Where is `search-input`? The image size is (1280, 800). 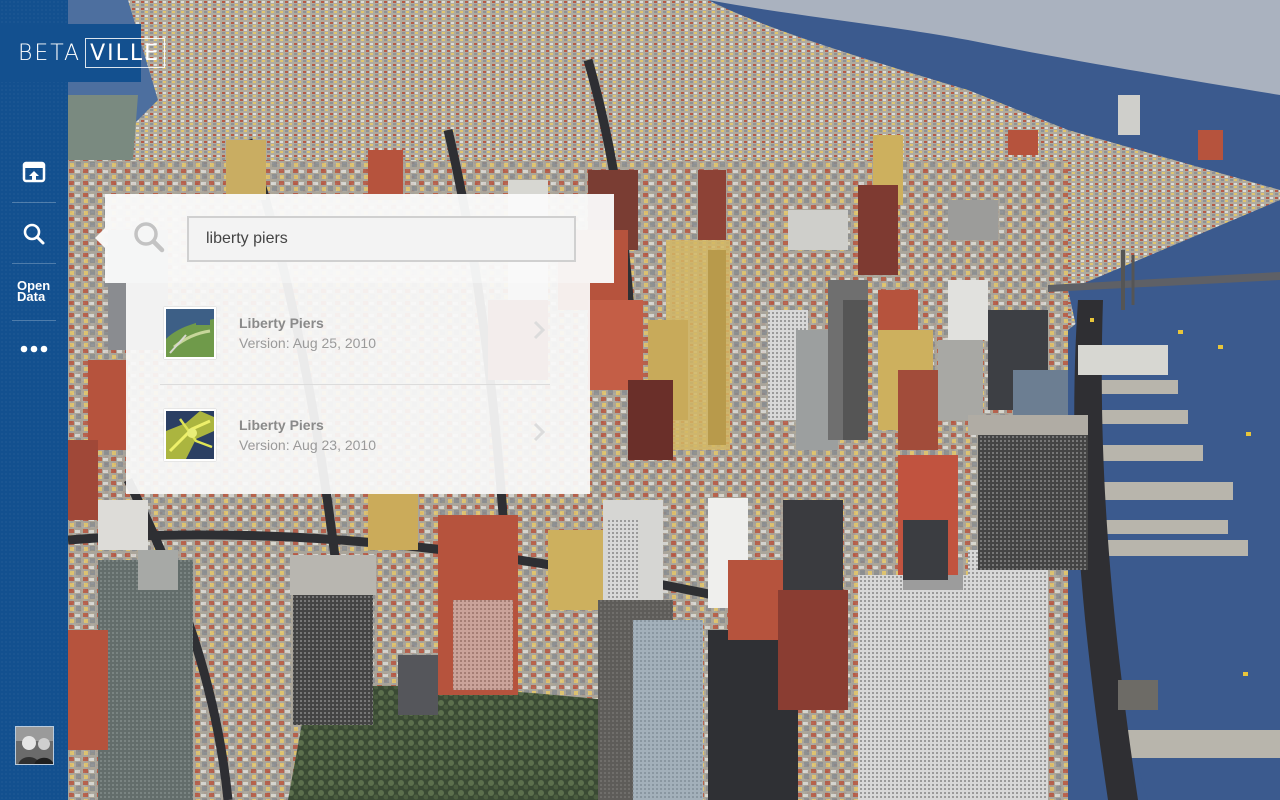
search-input is located at coordinates (381, 239).